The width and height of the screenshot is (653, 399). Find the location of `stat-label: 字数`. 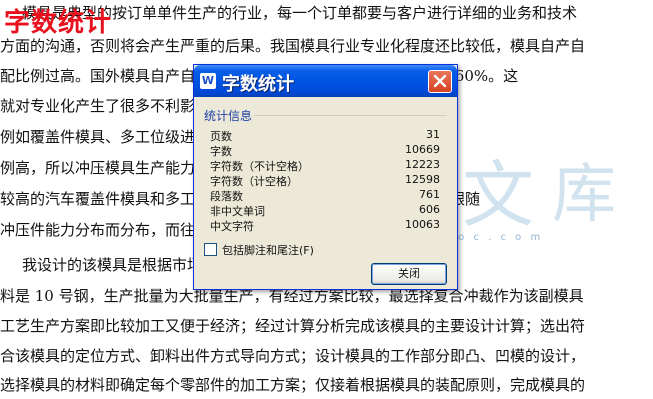

stat-label: 字数 is located at coordinates (221, 151).